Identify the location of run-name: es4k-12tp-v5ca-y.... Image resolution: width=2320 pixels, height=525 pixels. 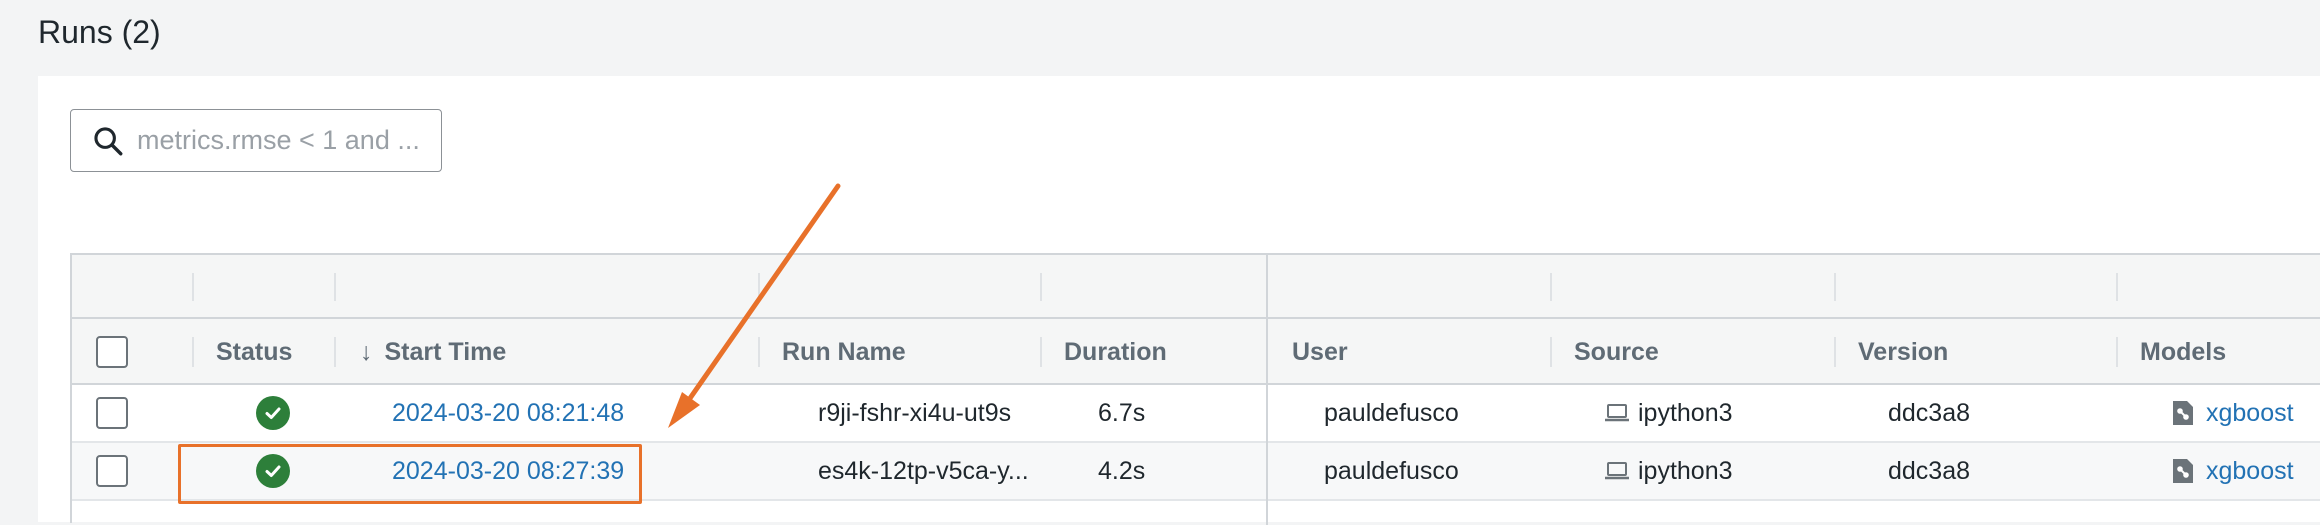
(923, 470).